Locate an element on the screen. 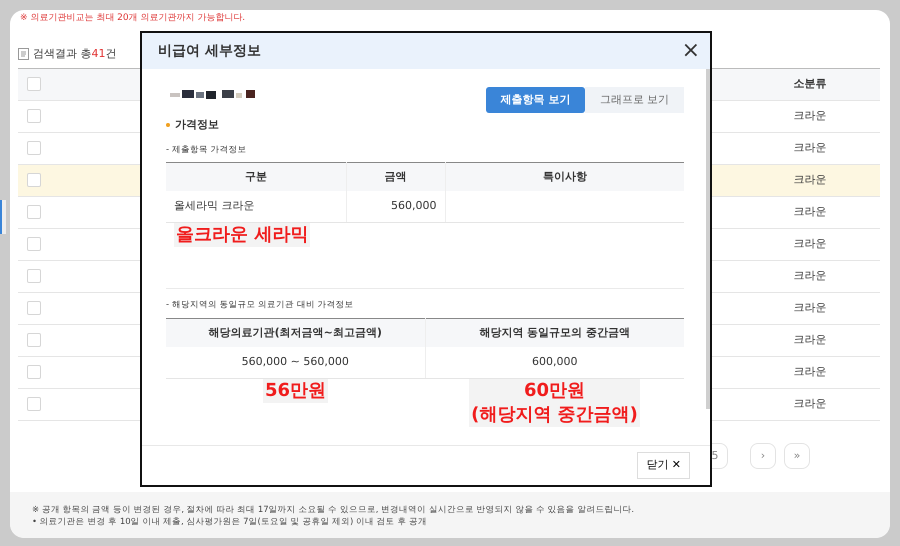 The width and height of the screenshot is (900, 546). column-header: 해당지역 동일규모의 중간금액 is located at coordinates (554, 332).